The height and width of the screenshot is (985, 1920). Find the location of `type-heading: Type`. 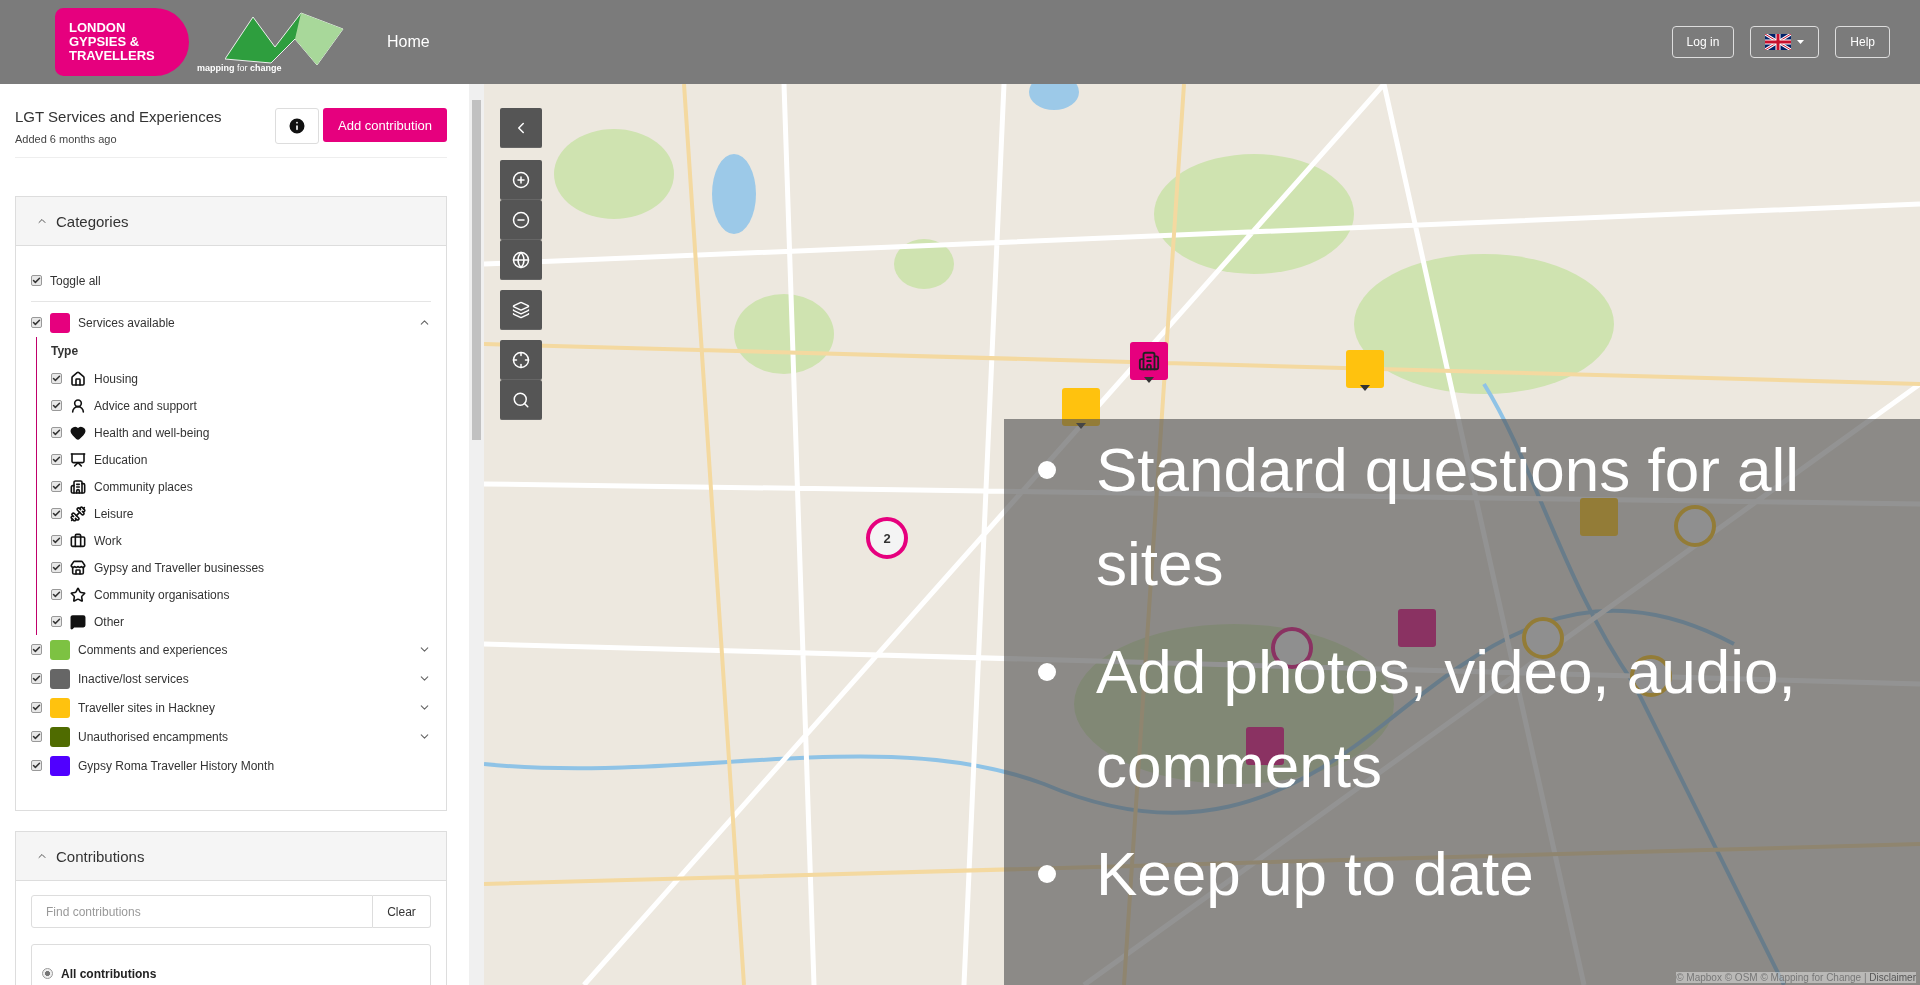

type-heading: Type is located at coordinates (65, 351).